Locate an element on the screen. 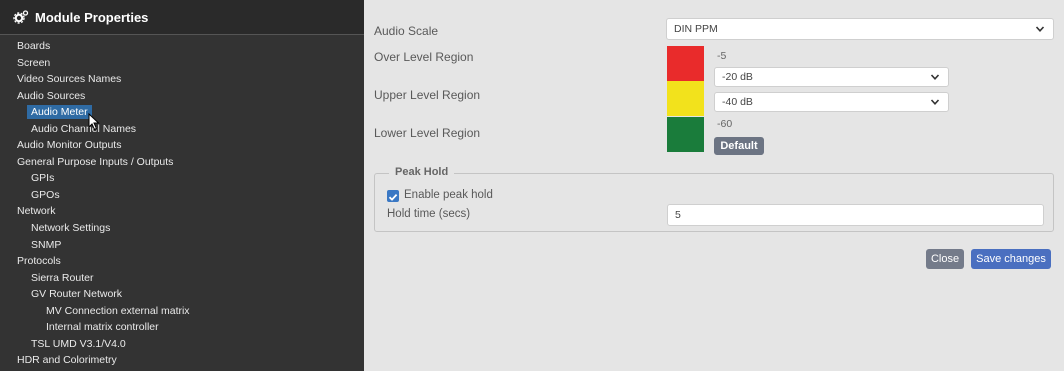 The image size is (1064, 371). tree-item-network-settings: Network Settings is located at coordinates (182, 228).